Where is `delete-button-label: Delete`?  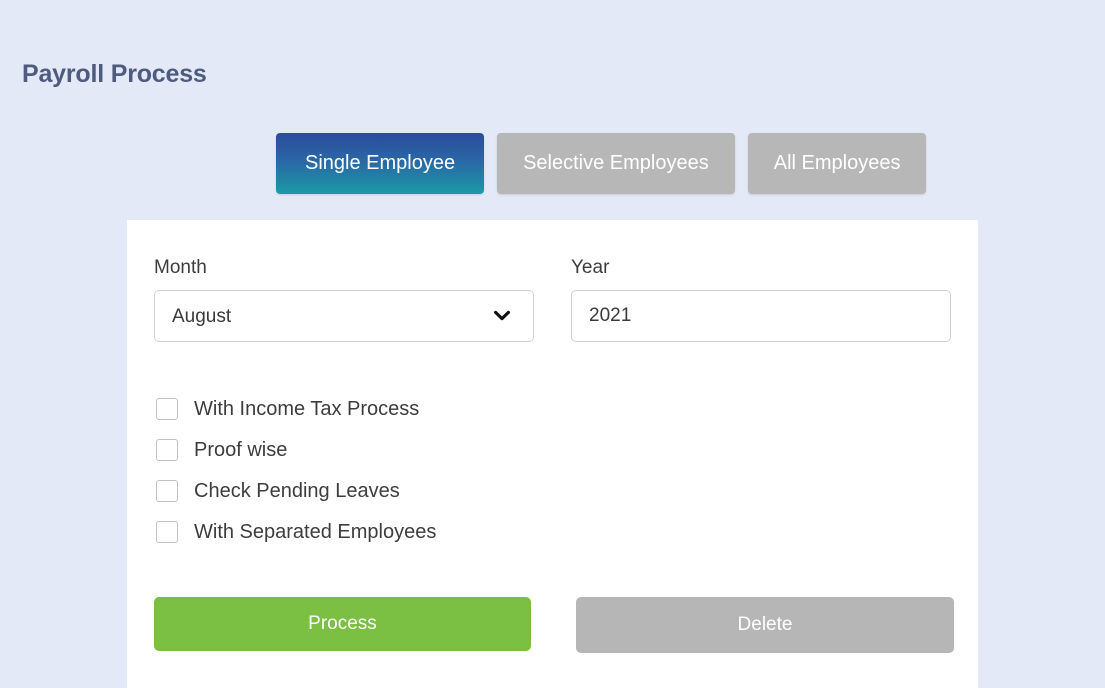
delete-button-label: Delete is located at coordinates (765, 624).